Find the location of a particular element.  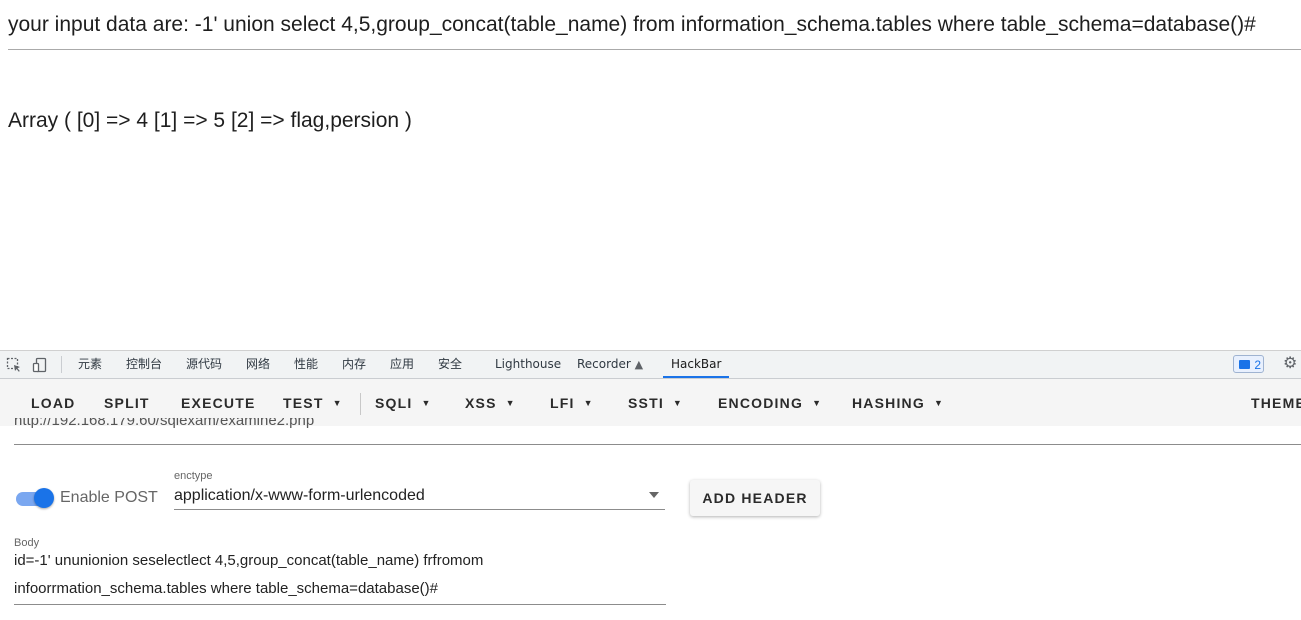

sqli-label: SQLI is located at coordinates (394, 403).